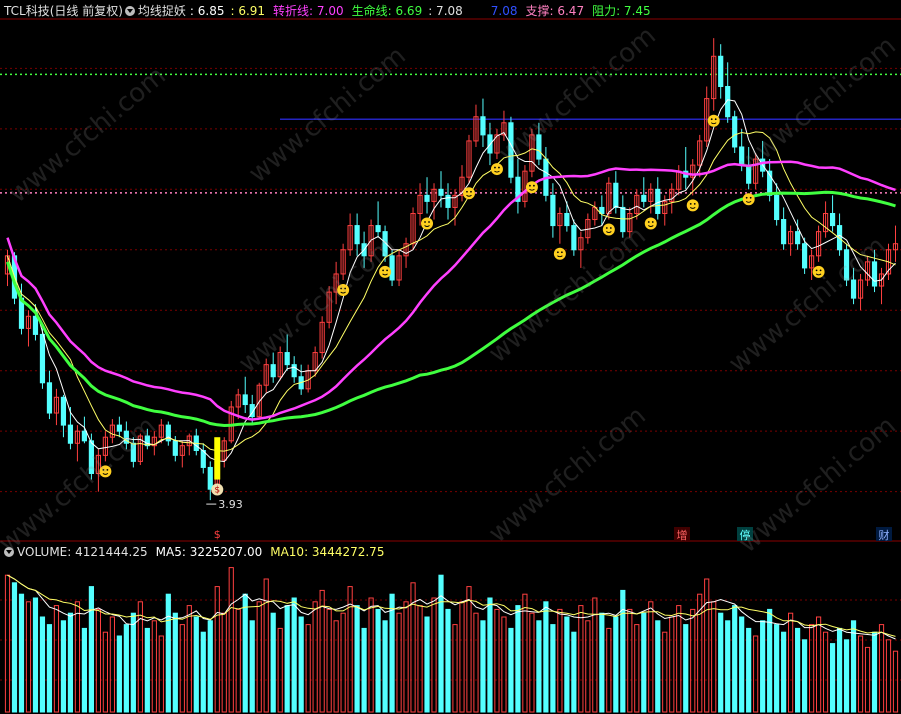 The width and height of the screenshot is (901, 714). I want to click on indicator-menu-icon, so click(129, 11).